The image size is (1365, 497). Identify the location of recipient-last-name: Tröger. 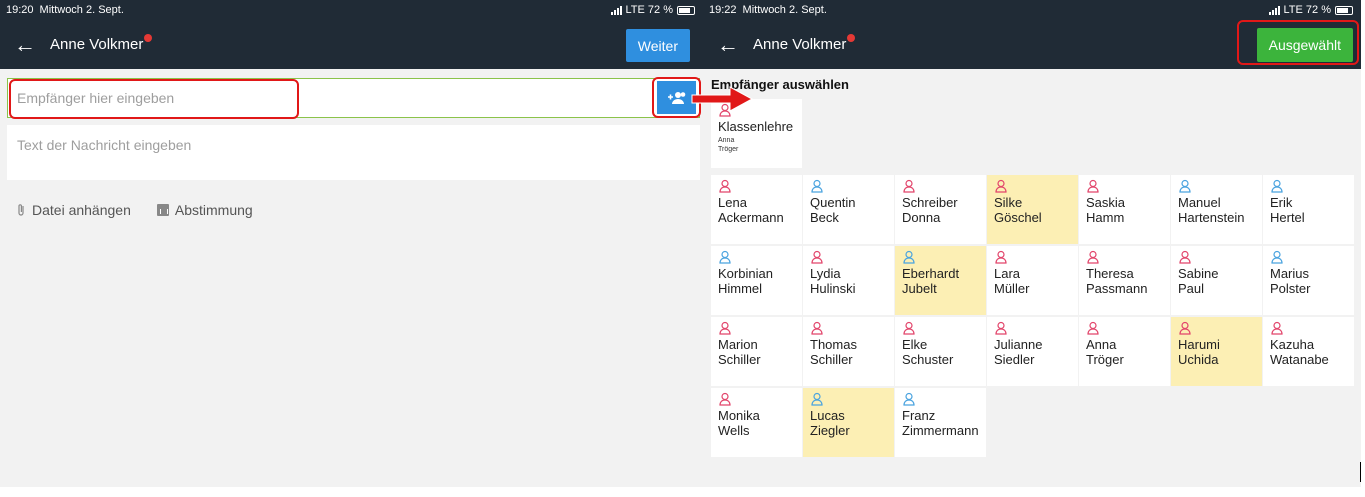
(1105, 359).